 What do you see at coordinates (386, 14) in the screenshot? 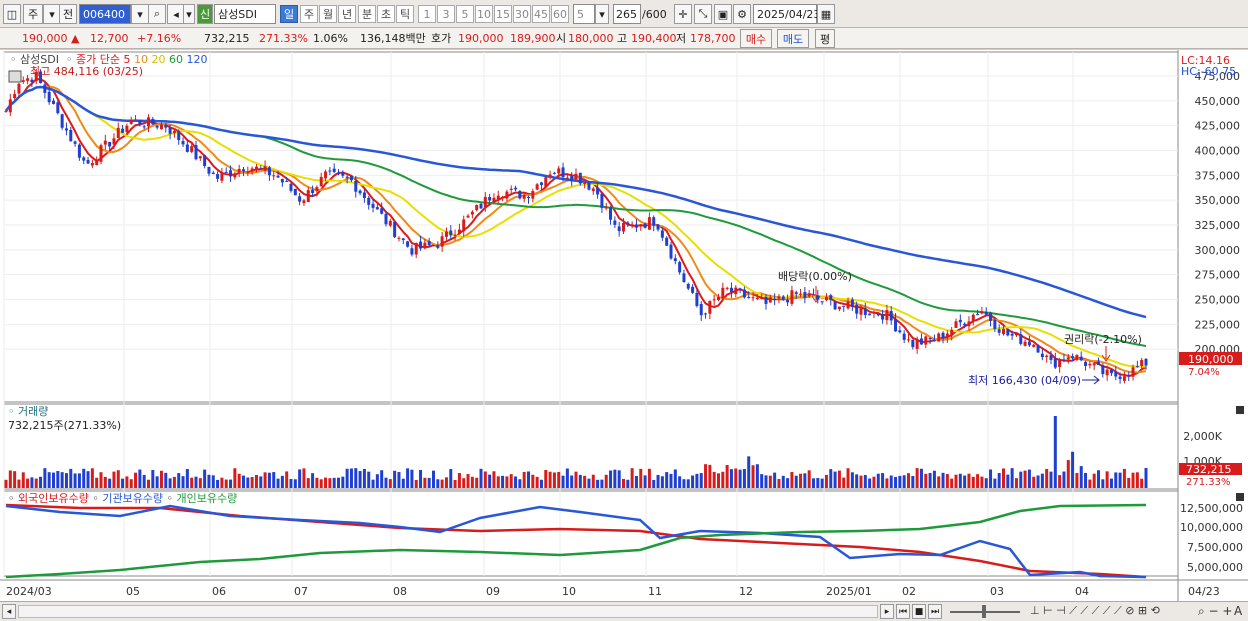
I see `tab-second: 초` at bounding box center [386, 14].